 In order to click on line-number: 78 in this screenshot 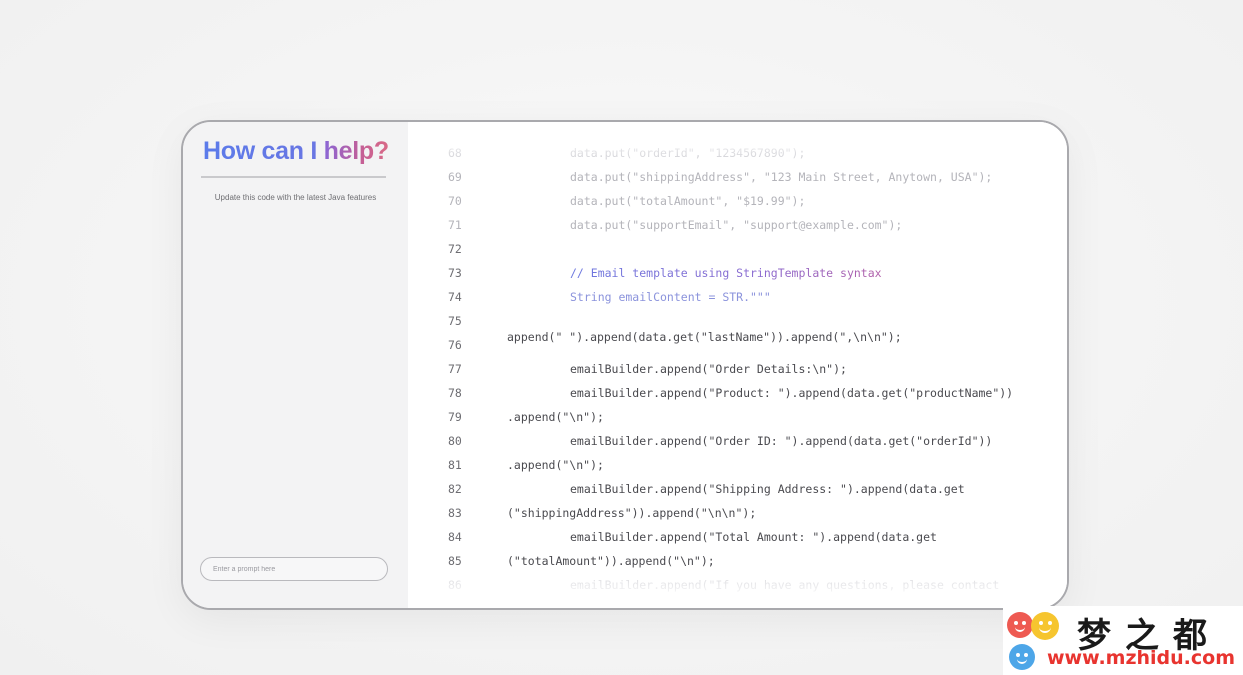, I will do `click(455, 393)`.